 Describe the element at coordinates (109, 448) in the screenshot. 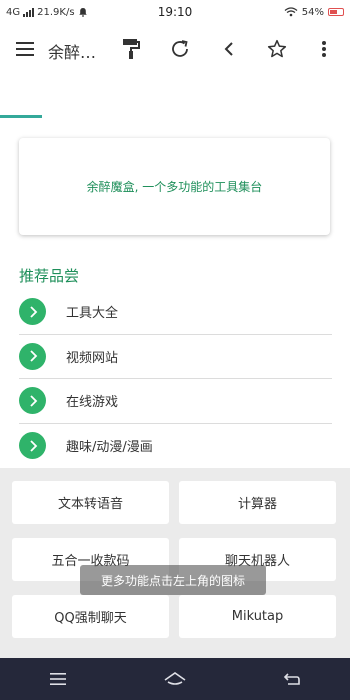

I see `list-item-label: 趣味/动漫/漫画` at that location.